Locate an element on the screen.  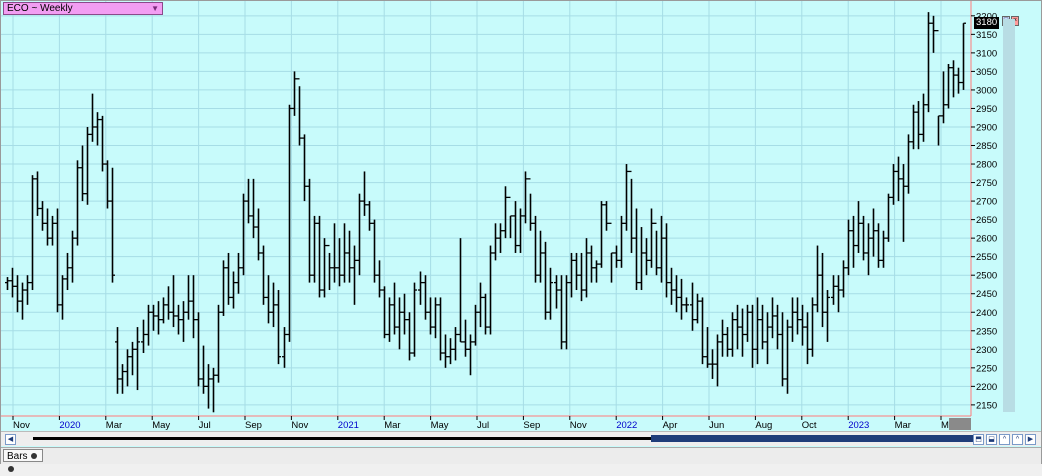
horizontal-scrollbar: ◀ ⬒ ⬓ ^ ^ ▶ is located at coordinates (521, 438).